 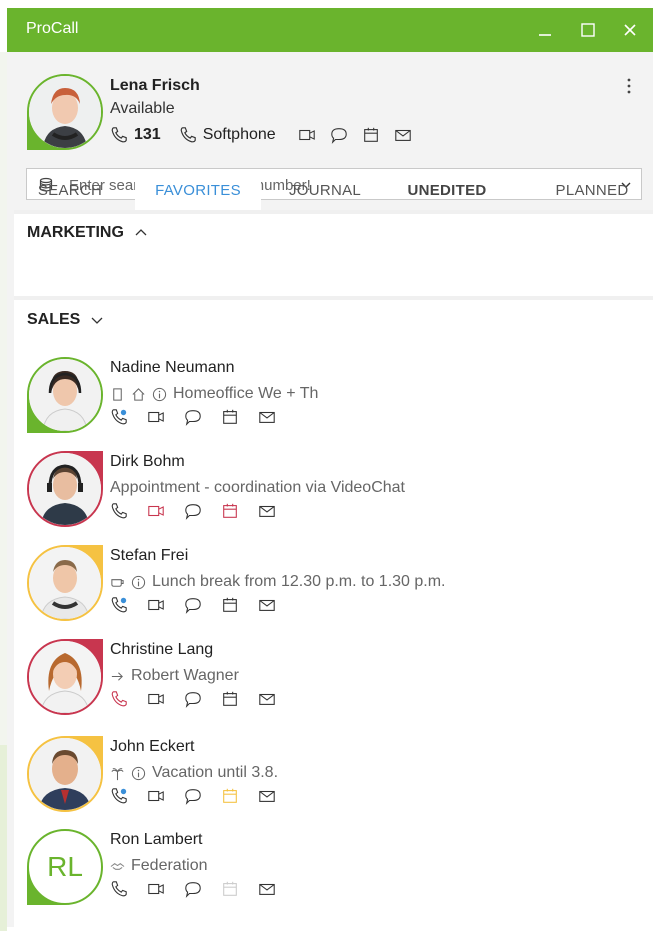 What do you see at coordinates (52, 28) in the screenshot?
I see `app-title: ProCall` at bounding box center [52, 28].